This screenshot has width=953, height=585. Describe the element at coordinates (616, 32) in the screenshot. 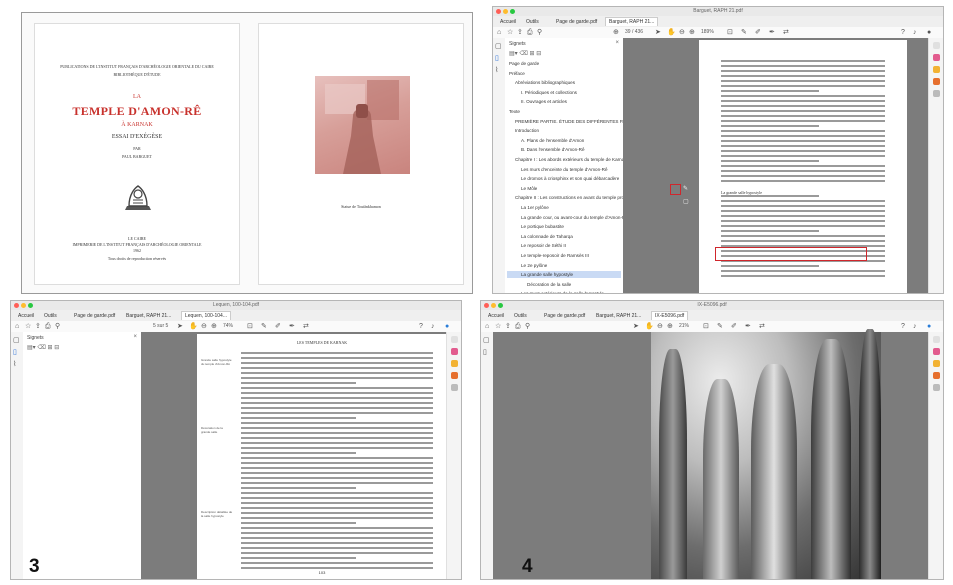

I see `prev-page-icon: ⊕` at that location.